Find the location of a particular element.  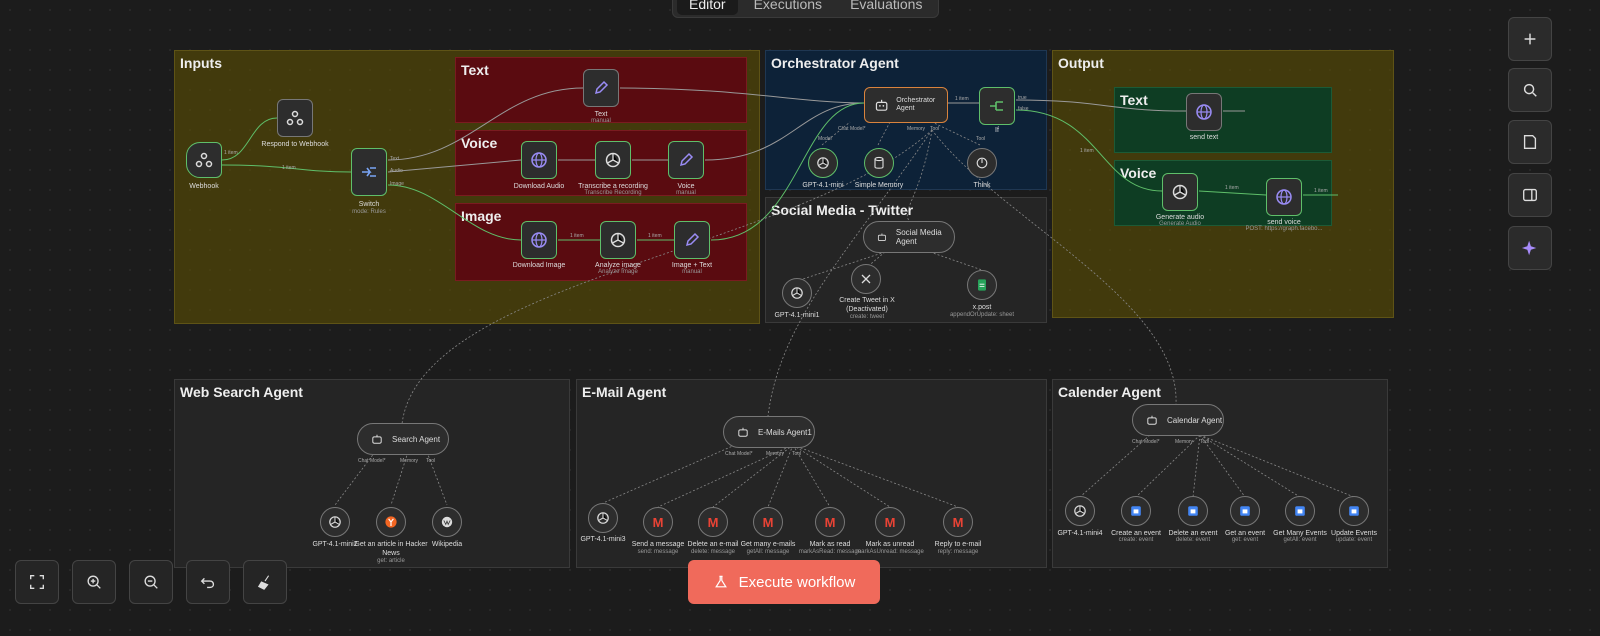

group-title: Voice is located at coordinates (1138, 173).